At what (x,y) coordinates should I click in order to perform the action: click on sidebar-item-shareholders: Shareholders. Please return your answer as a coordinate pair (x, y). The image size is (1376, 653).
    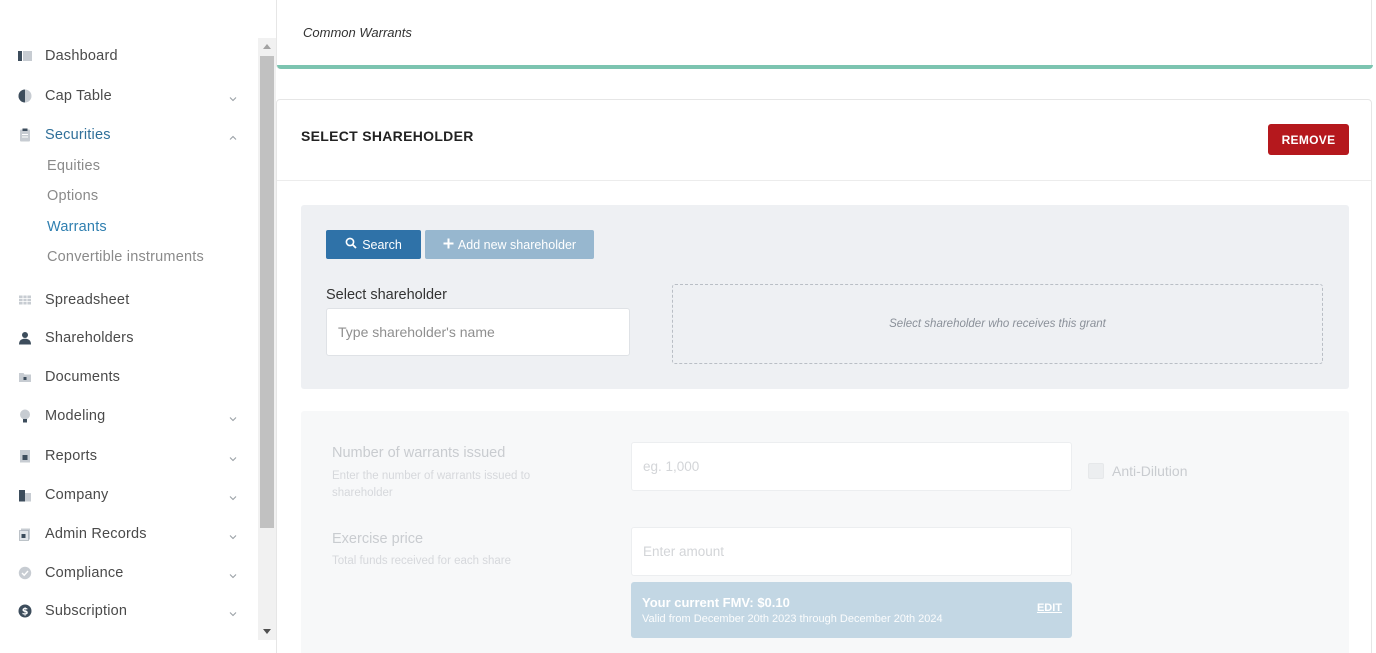
    Looking at the image, I should click on (125, 338).